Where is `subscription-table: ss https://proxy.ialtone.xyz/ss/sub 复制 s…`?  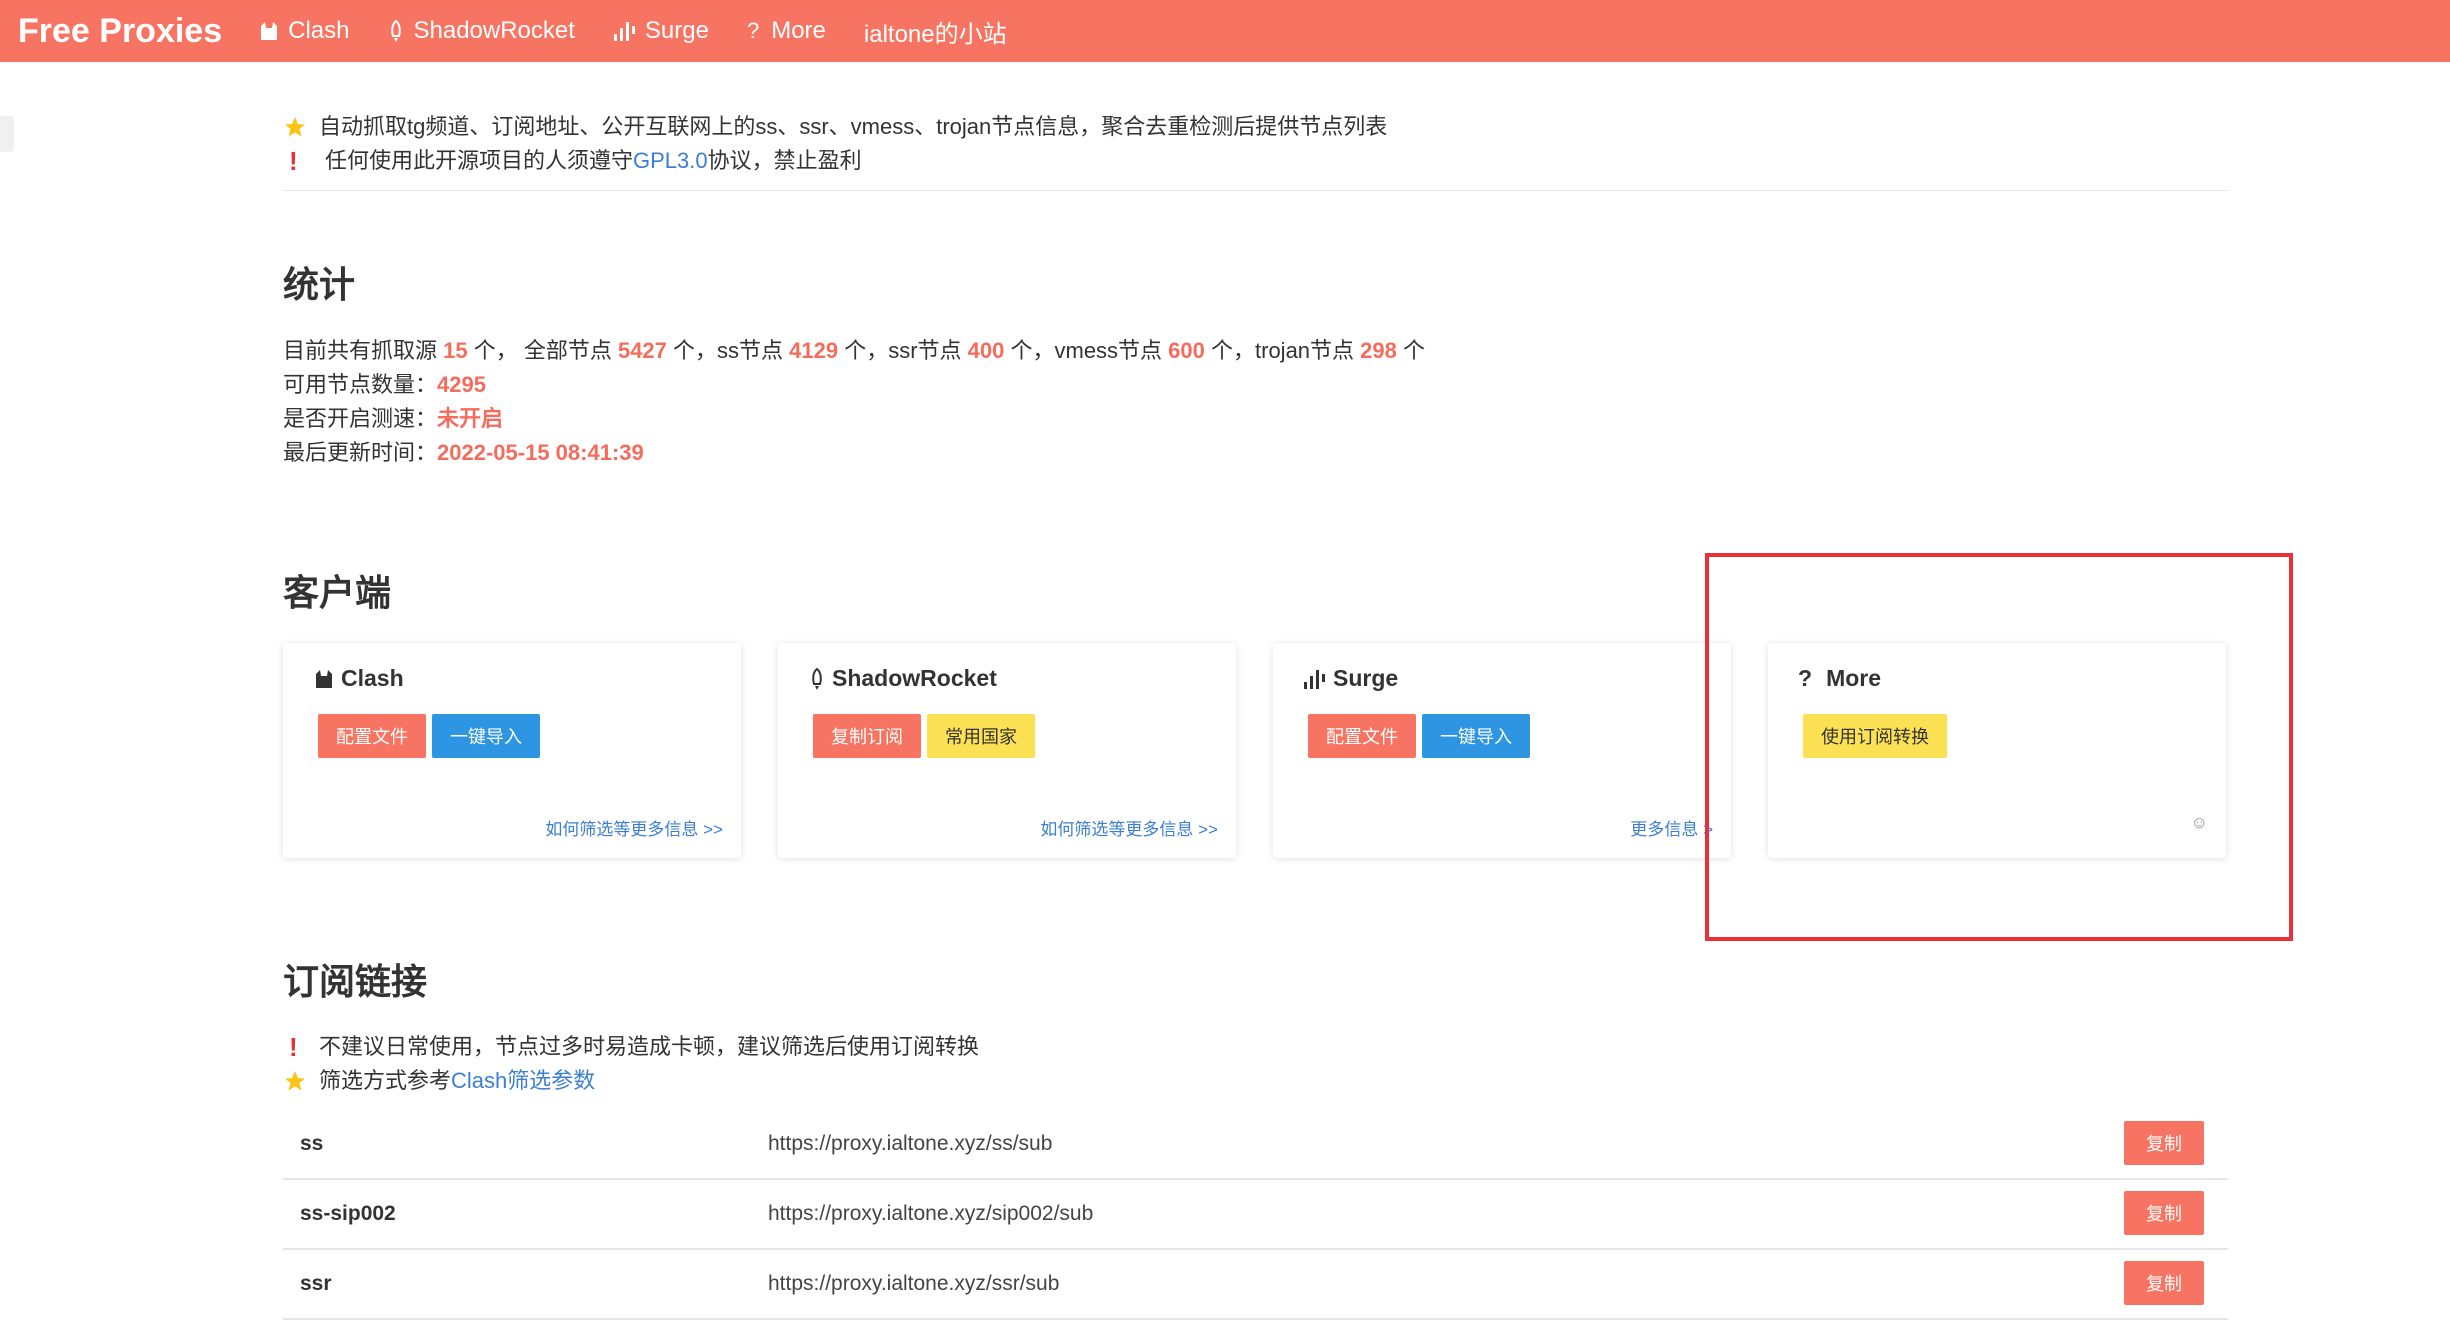
subscription-table: ss https://proxy.ialtone.xyz/ss/sub 复制 s… is located at coordinates (1255, 1215).